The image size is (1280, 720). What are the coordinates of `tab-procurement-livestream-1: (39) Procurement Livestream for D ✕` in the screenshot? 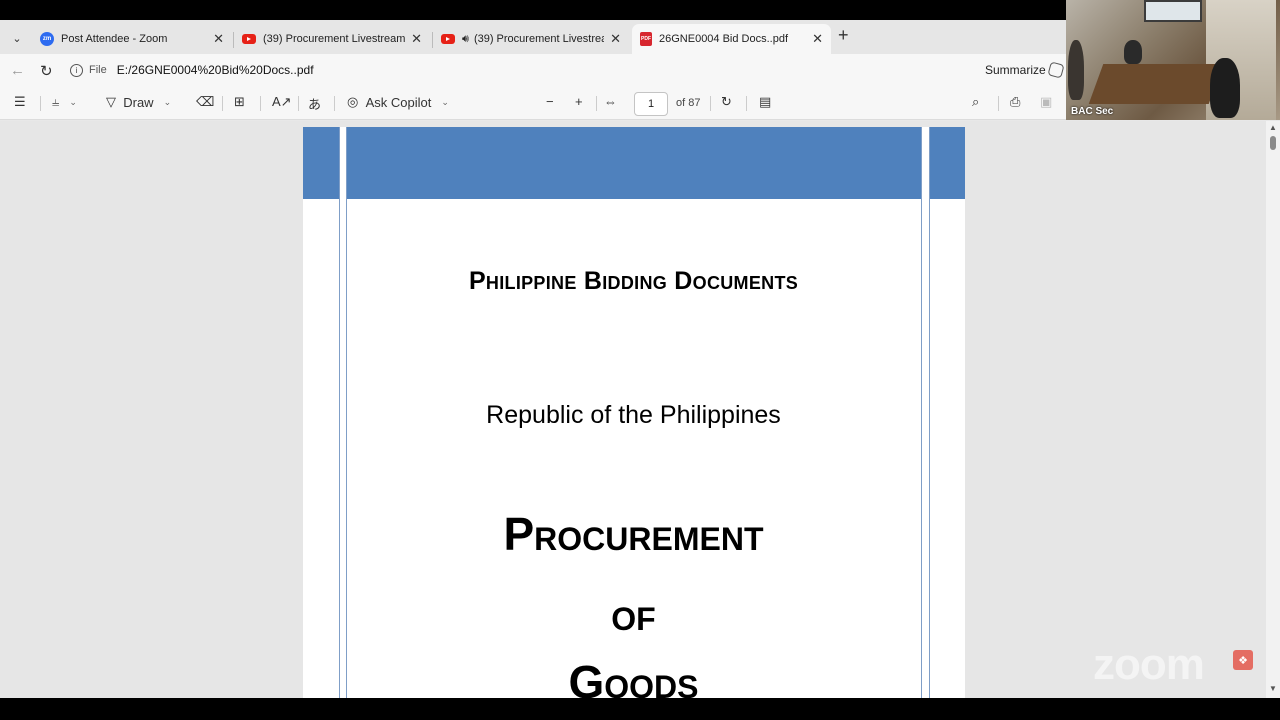 It's located at (332, 39).